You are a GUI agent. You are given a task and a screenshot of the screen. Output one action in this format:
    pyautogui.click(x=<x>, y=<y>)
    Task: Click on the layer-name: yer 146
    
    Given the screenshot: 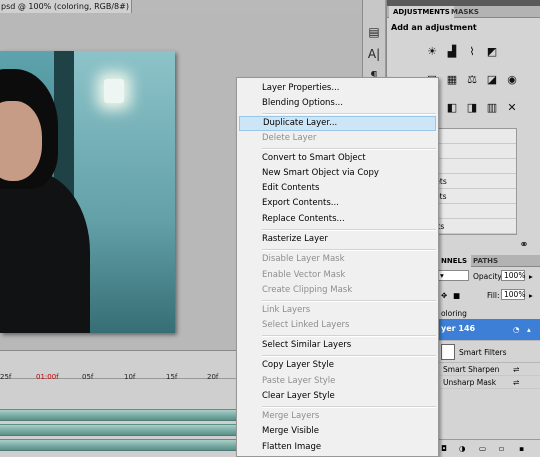 What is the action you would take?
    pyautogui.click(x=458, y=328)
    